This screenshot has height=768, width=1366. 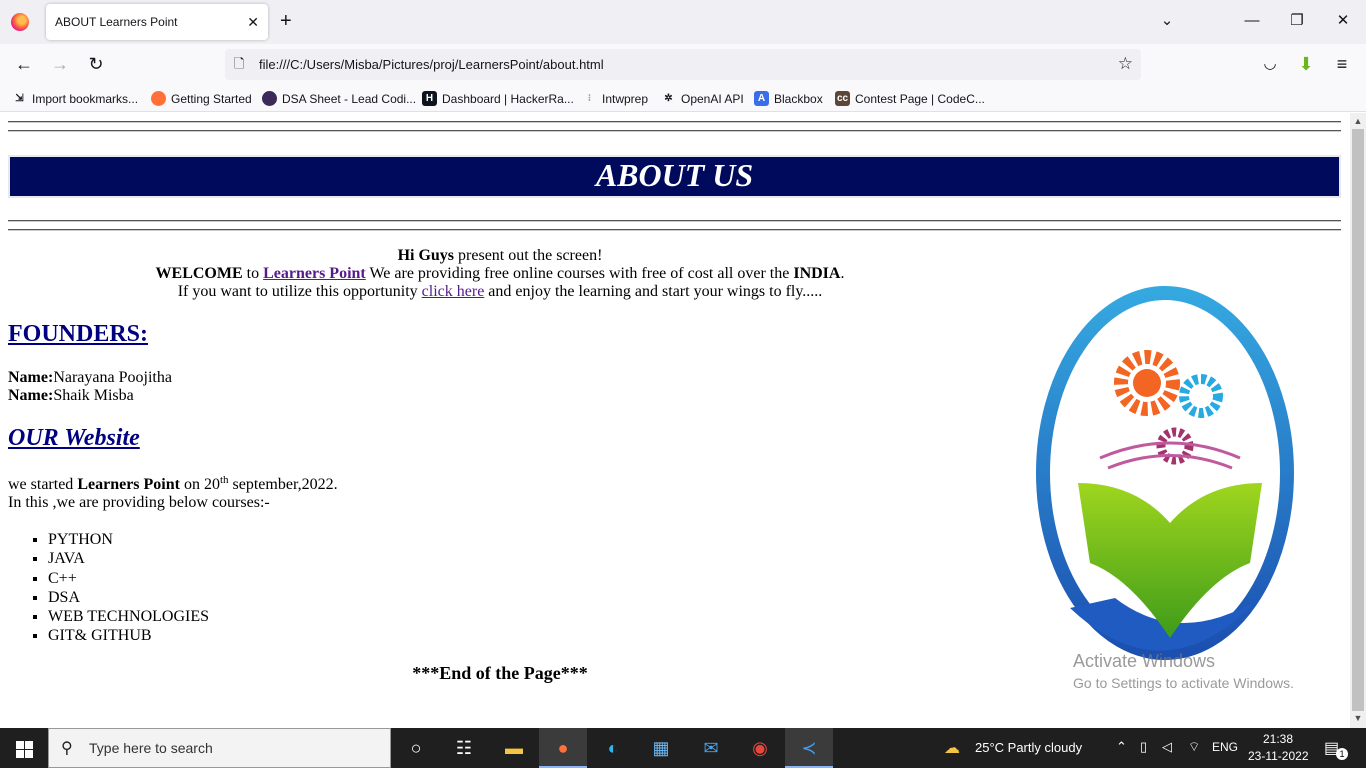 I want to click on page-scrollbar: ▲ ▼, so click(x=1358, y=420).